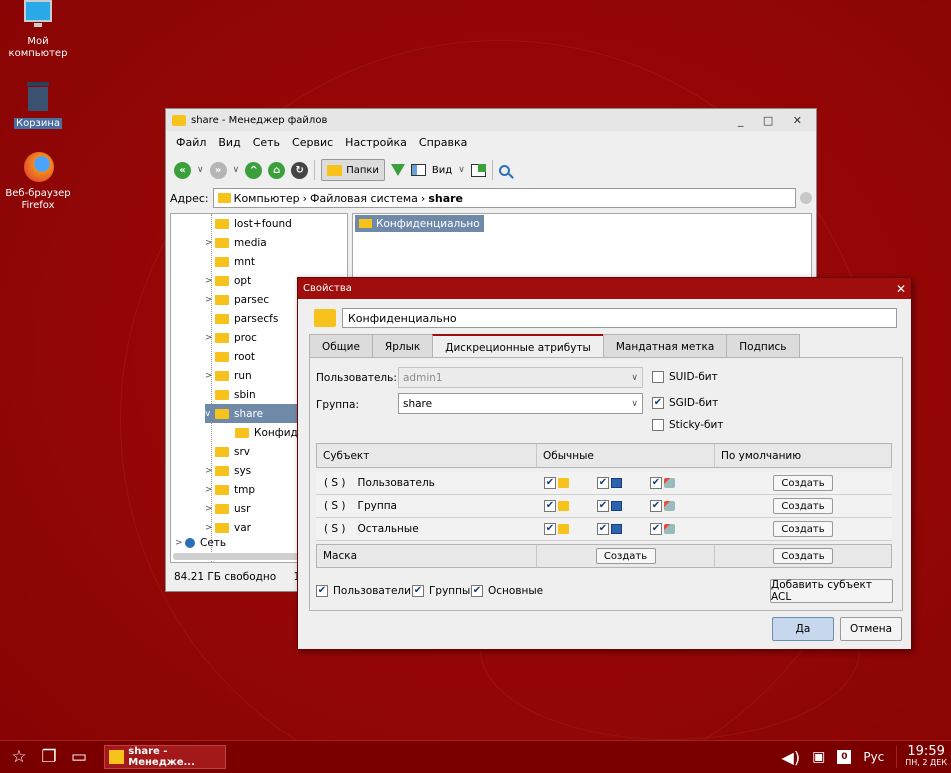  Describe the element at coordinates (685, 377) in the screenshot. I see `suid-checkbox: SUID-бит` at that location.